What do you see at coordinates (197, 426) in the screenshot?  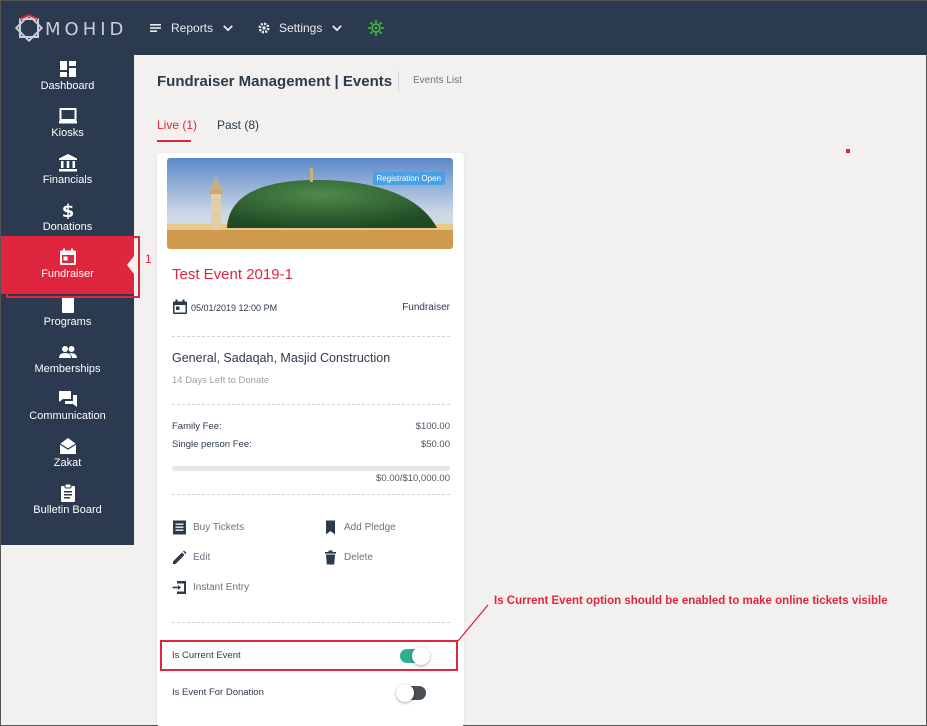 I see `fee-label: Family Fee:` at bounding box center [197, 426].